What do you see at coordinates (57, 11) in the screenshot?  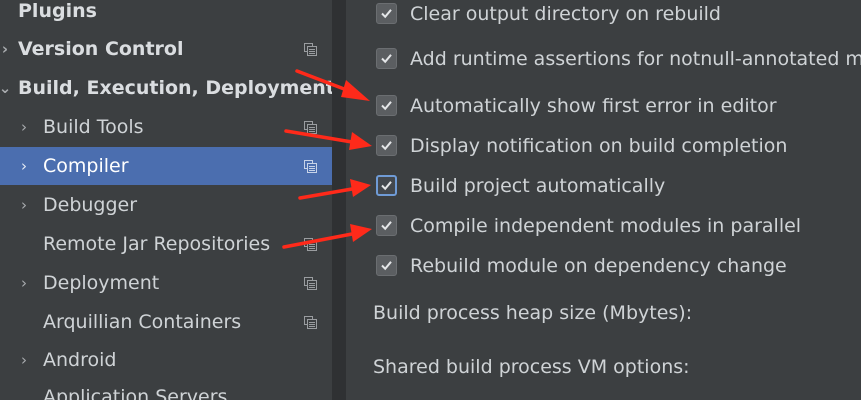 I see `tree-item-label: Plugins` at bounding box center [57, 11].